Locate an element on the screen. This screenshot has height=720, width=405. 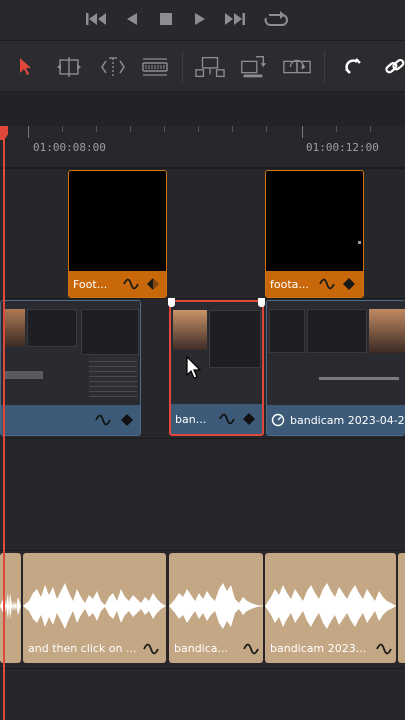
play-reverse-icon is located at coordinates (132, 19).